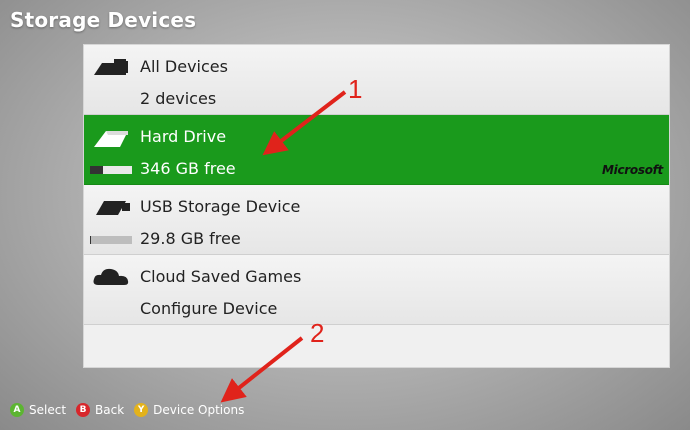 Image resolution: width=690 pixels, height=430 pixels. I want to click on controller-hints: A Select B Back Y Device Options, so click(132, 410).